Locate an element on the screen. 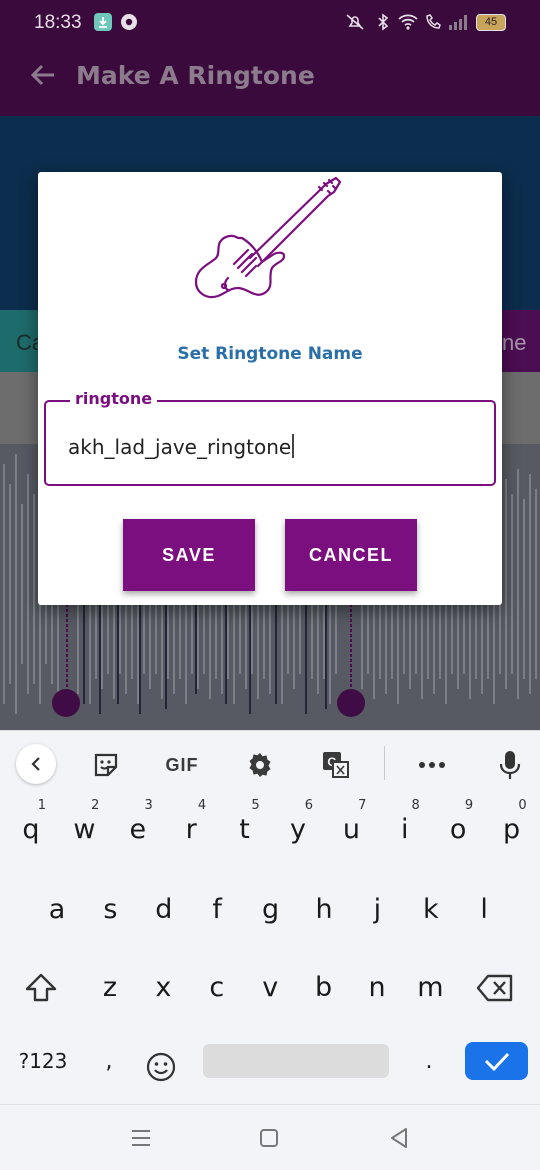 The height and width of the screenshot is (1170, 540). chevron-left-icon is located at coordinates (35, 764).